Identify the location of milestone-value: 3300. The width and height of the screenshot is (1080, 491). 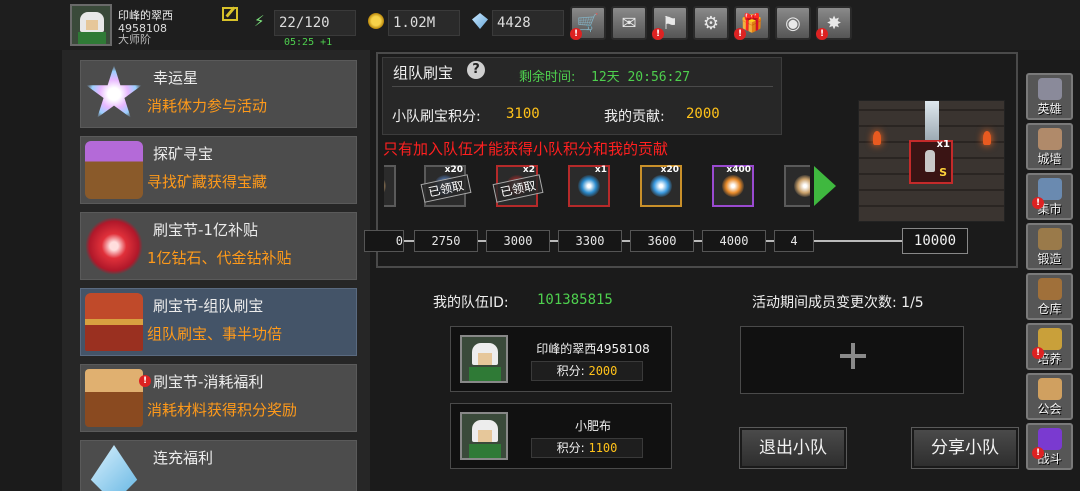
(590, 241).